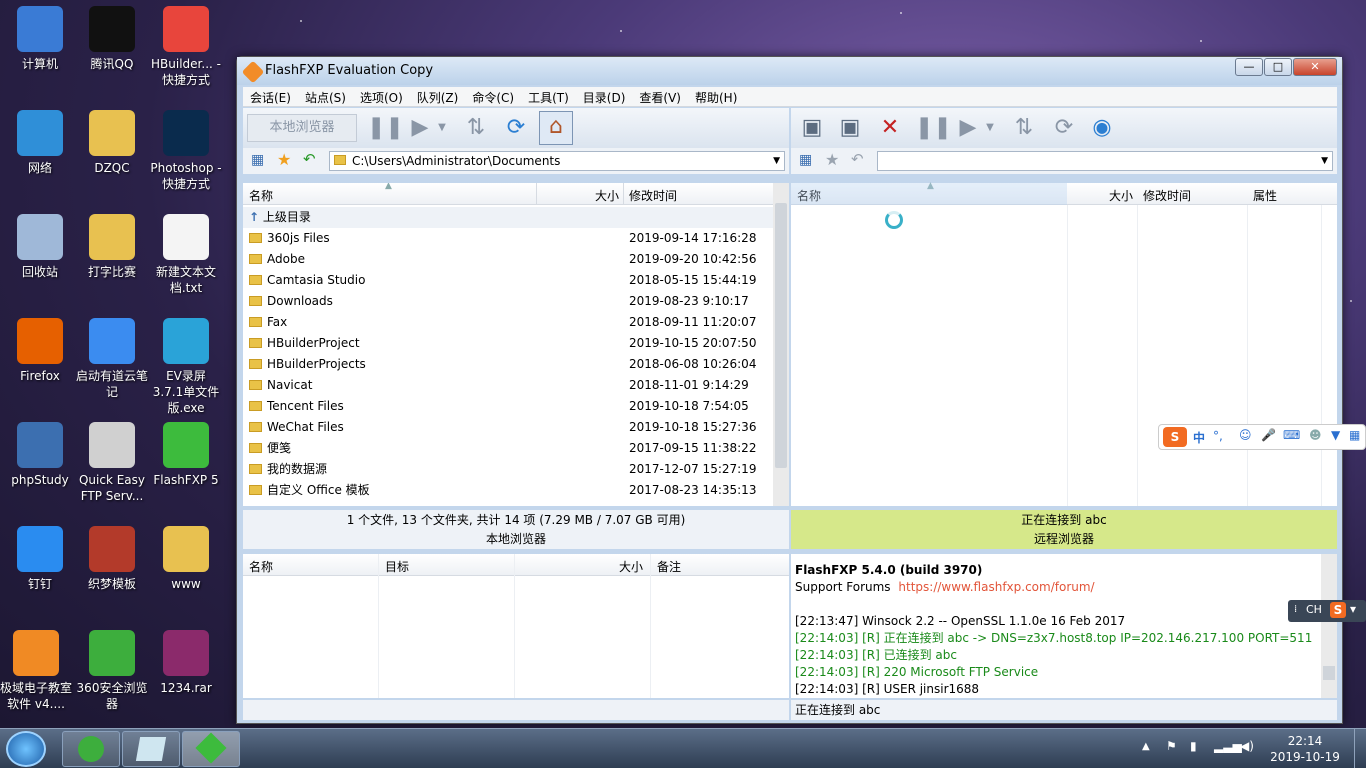 This screenshot has width=1366, height=768. Describe the element at coordinates (91, 749) in the screenshot. I see `taskbar-360-browser` at that location.